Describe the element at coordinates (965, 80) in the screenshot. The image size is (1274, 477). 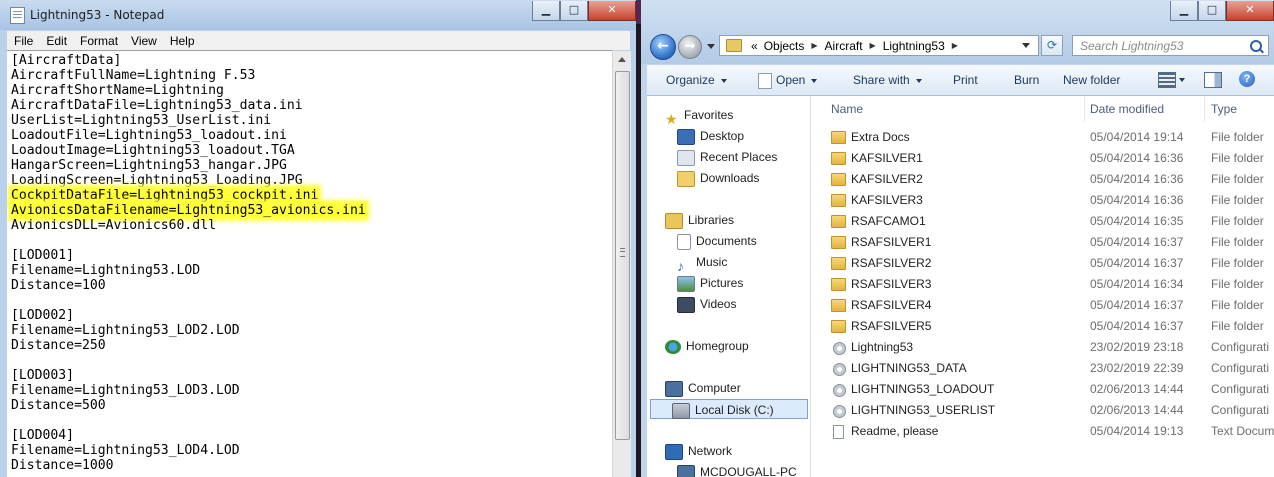
I see `print-button: Print` at that location.